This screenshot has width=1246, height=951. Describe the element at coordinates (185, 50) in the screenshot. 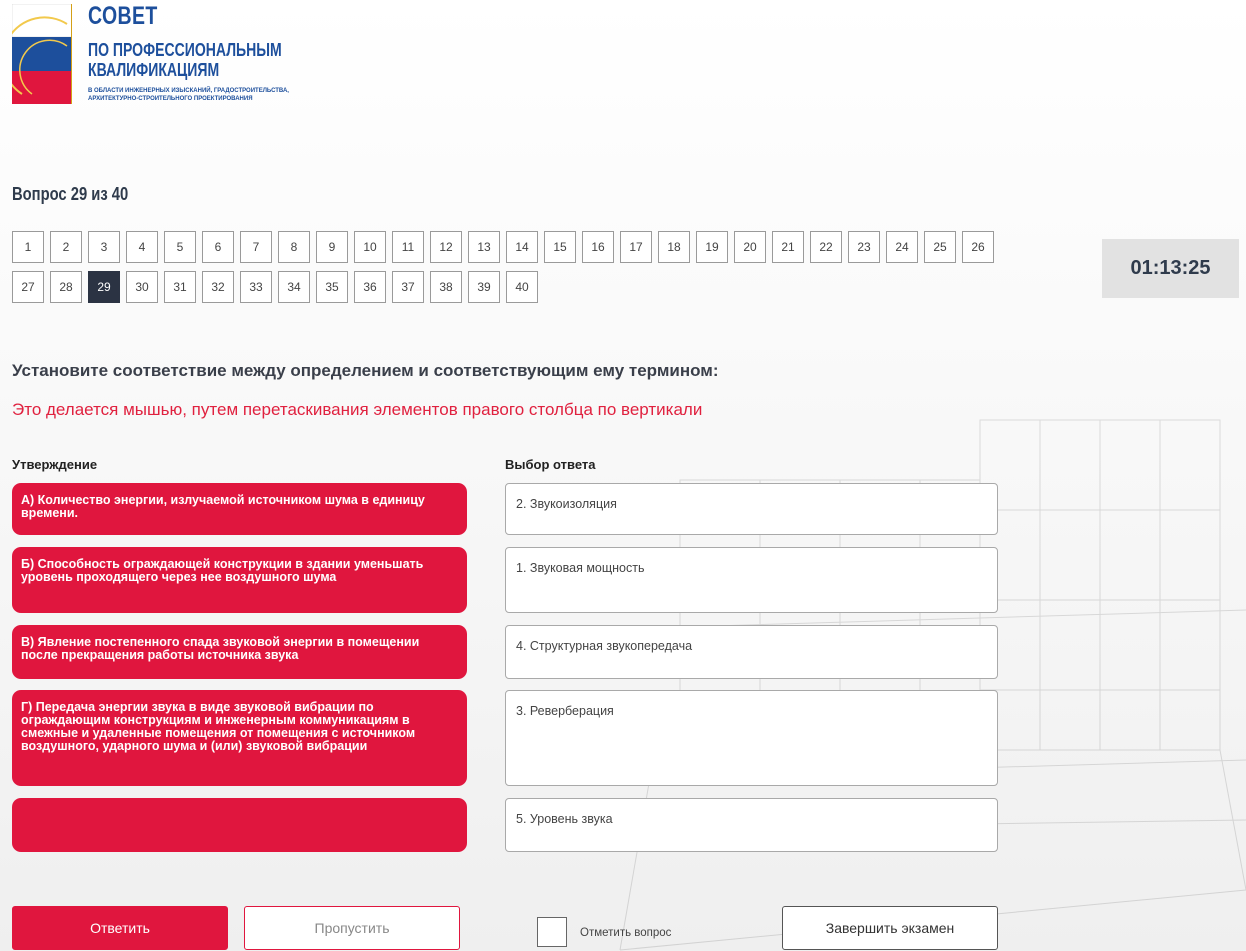

I see `logo-subtitle-1: ПО ПРОФЕССИОНАЛЬНЫМ` at that location.